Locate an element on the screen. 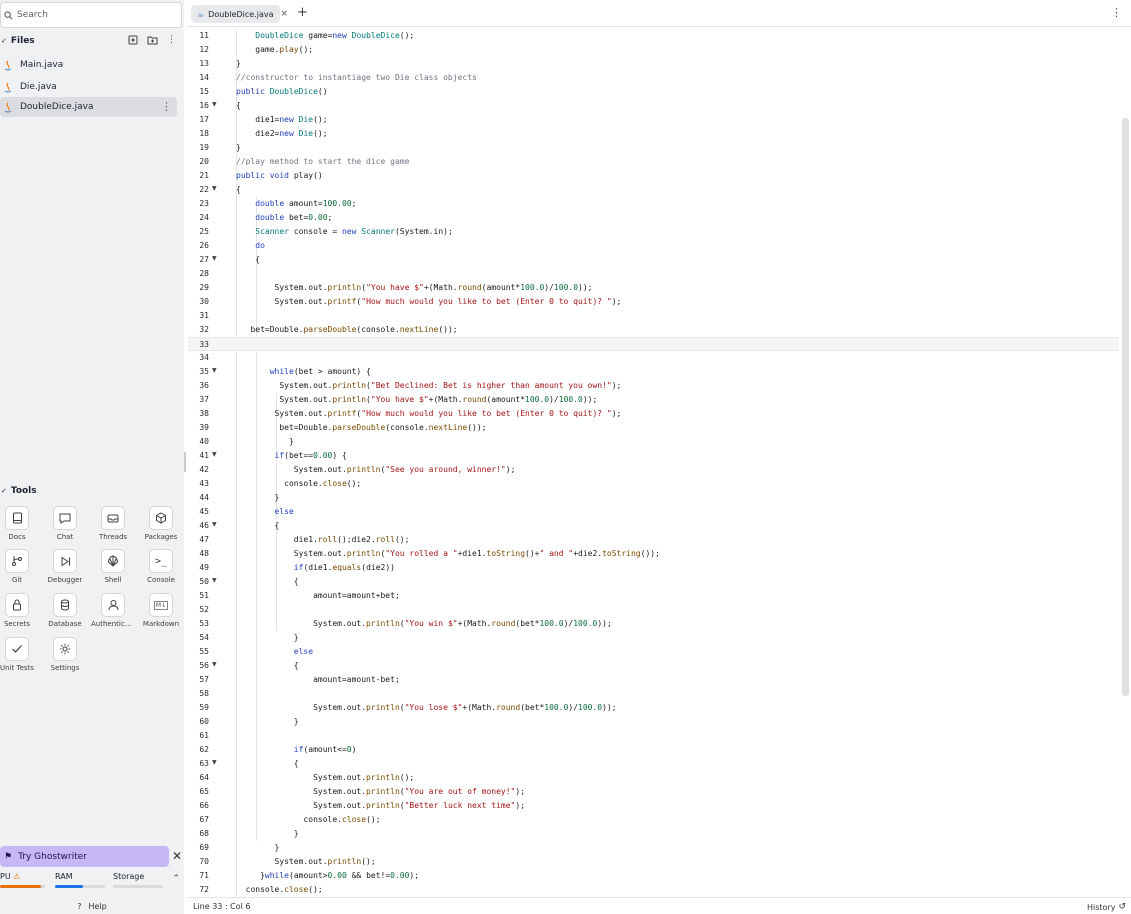 The image size is (1131, 914). code-line: 27 ▼ { is located at coordinates (653, 260).